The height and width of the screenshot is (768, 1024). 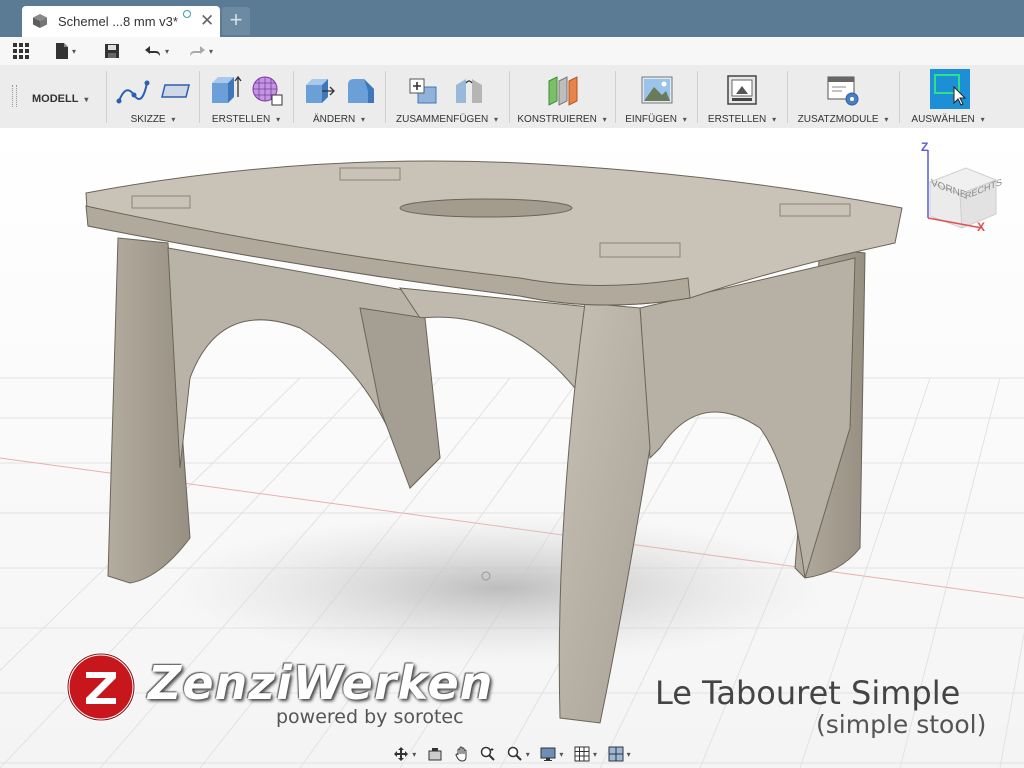 I want to click on new-component-icon, so click(x=423, y=90).